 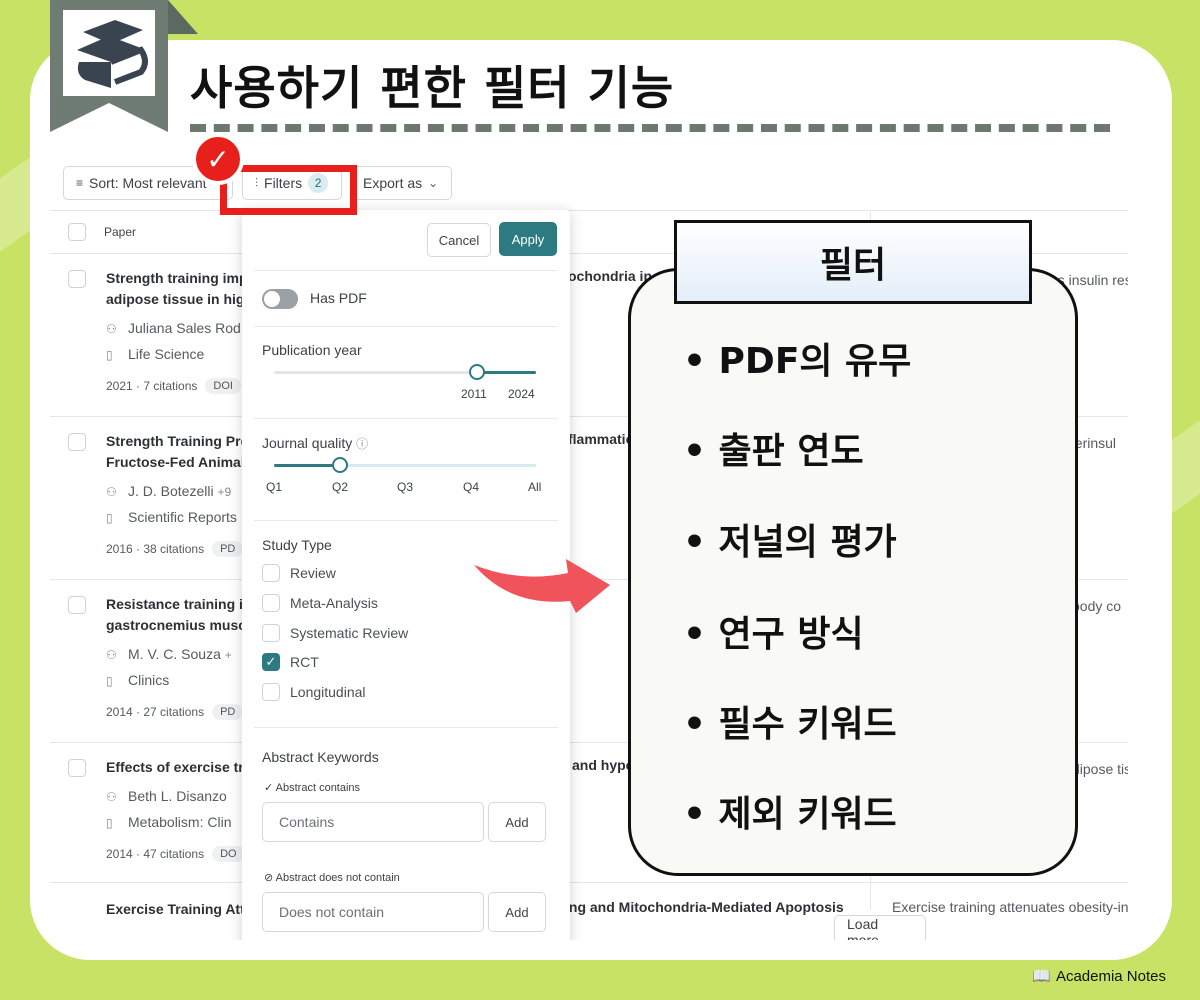 What do you see at coordinates (704, 907) in the screenshot?
I see `paper-title-continued: ing and Mitochondria-Mediated Apoptosis` at bounding box center [704, 907].